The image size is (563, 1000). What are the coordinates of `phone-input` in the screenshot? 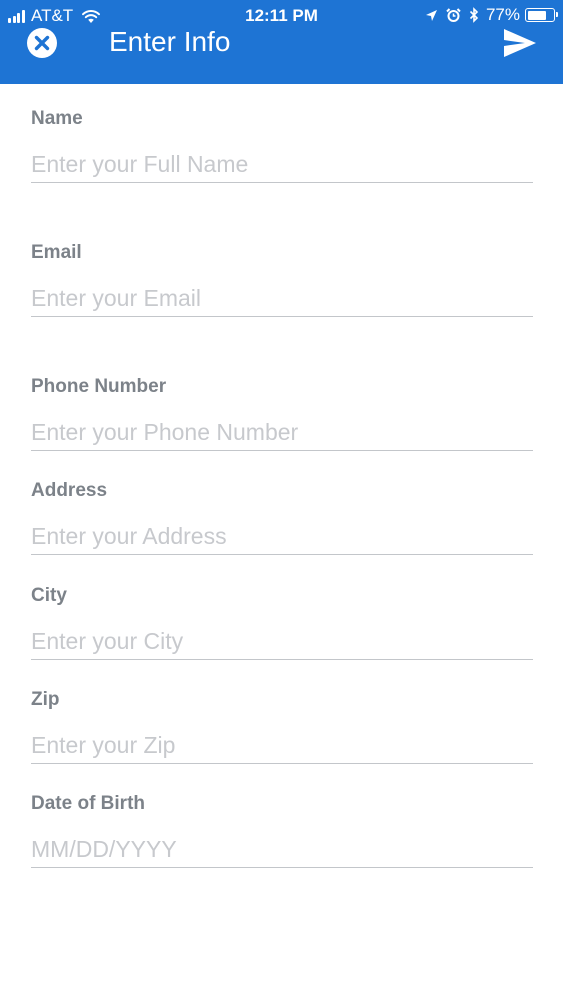 It's located at (282, 432).